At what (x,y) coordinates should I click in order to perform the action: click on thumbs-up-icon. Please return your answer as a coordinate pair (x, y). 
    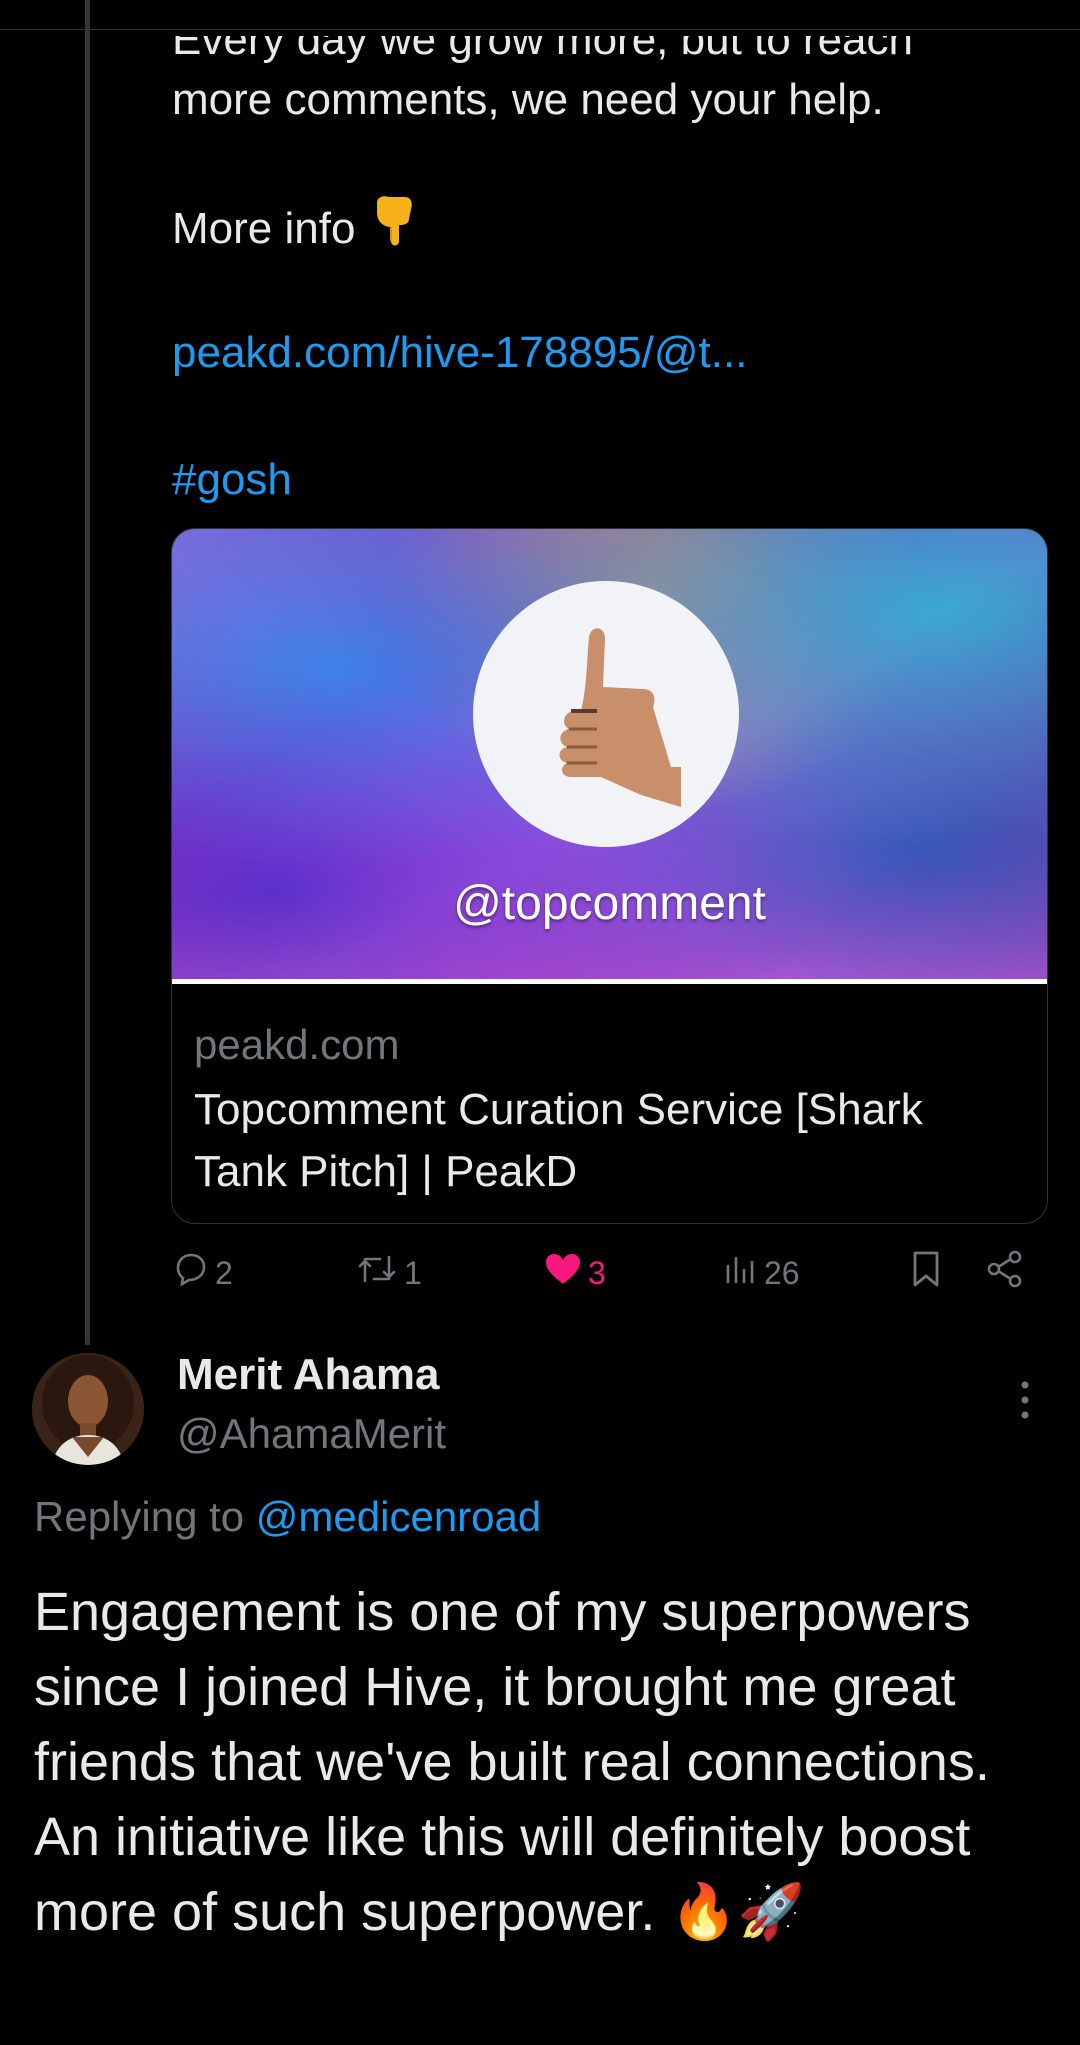
    Looking at the image, I should click on (606, 714).